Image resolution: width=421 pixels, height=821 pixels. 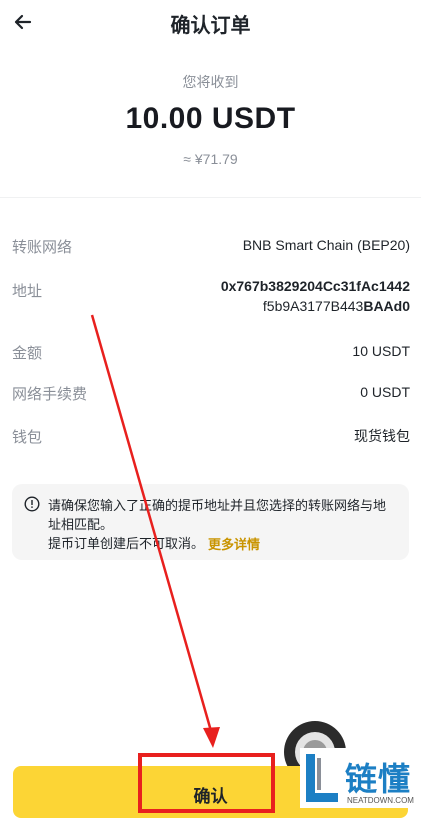 I want to click on watermark-site: NEATDOWN.COM, so click(x=380, y=800).